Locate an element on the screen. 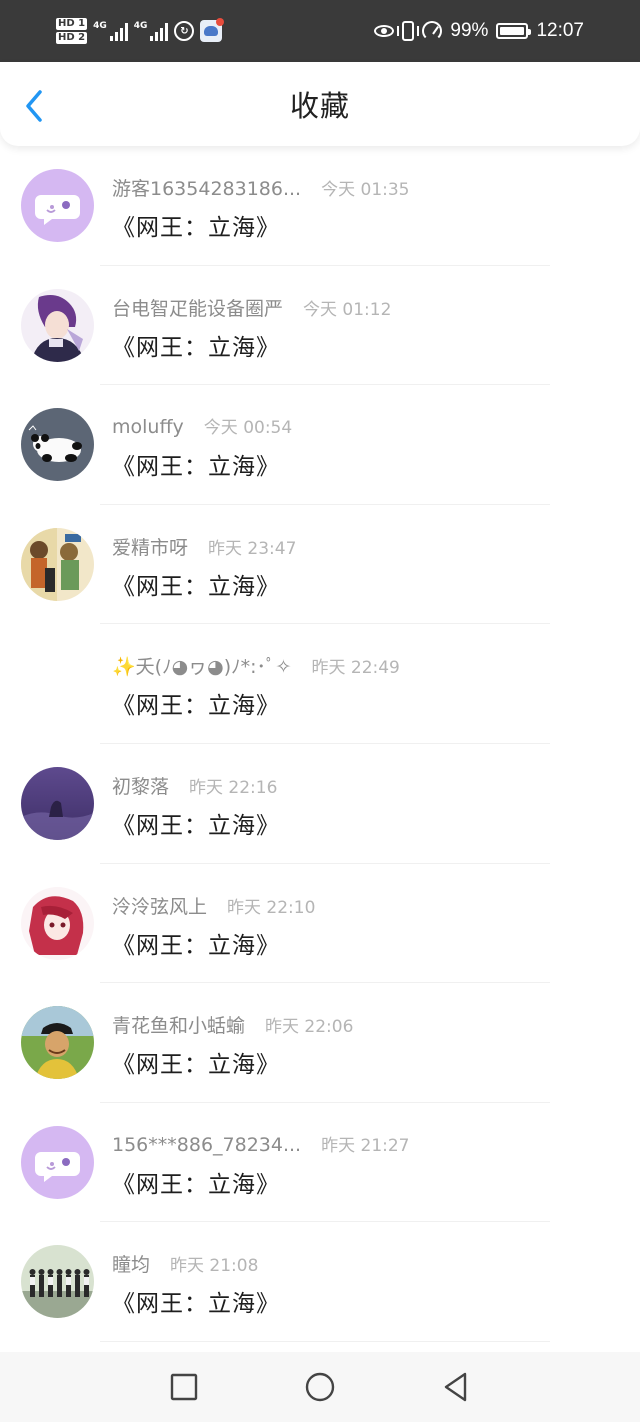 The image size is (640, 1422). item-header: 156***886_78234... 昨天 21:27 is located at coordinates (261, 1143).